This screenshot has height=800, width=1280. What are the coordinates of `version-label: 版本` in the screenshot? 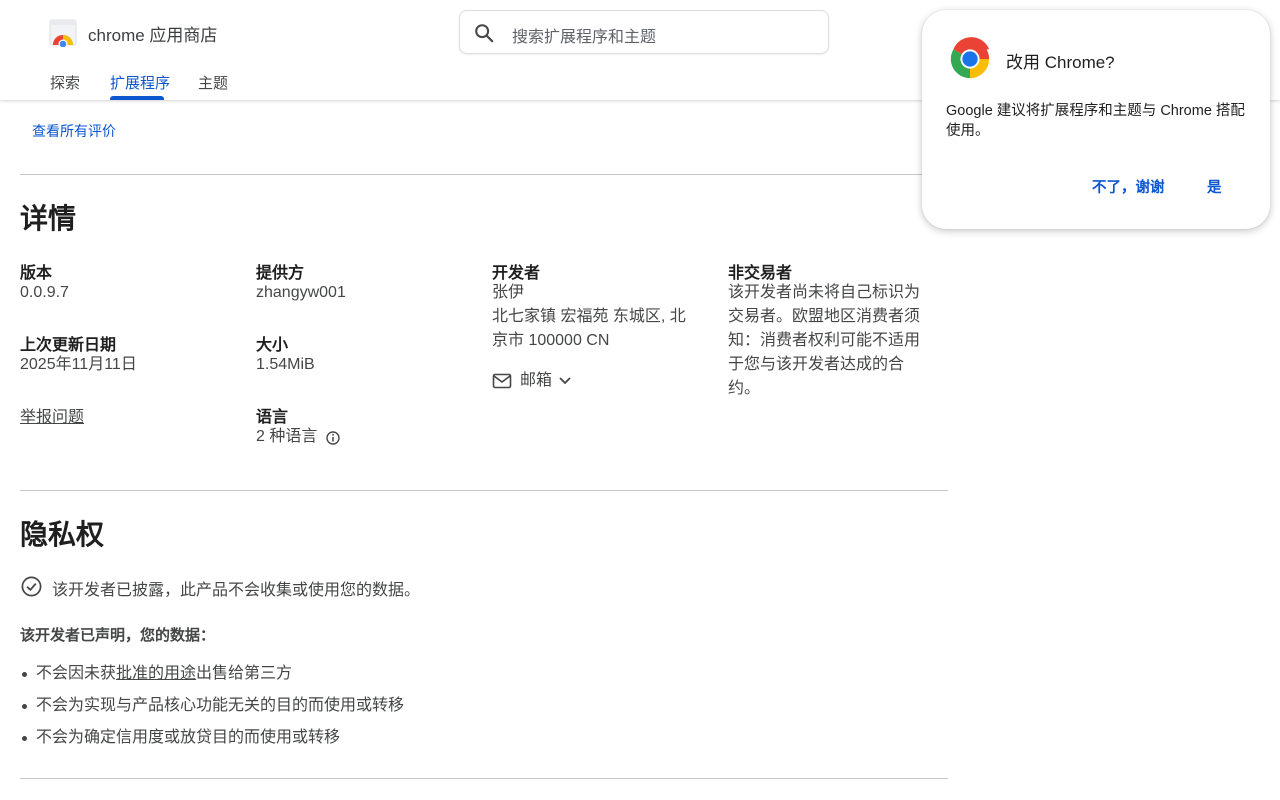 It's located at (36, 273).